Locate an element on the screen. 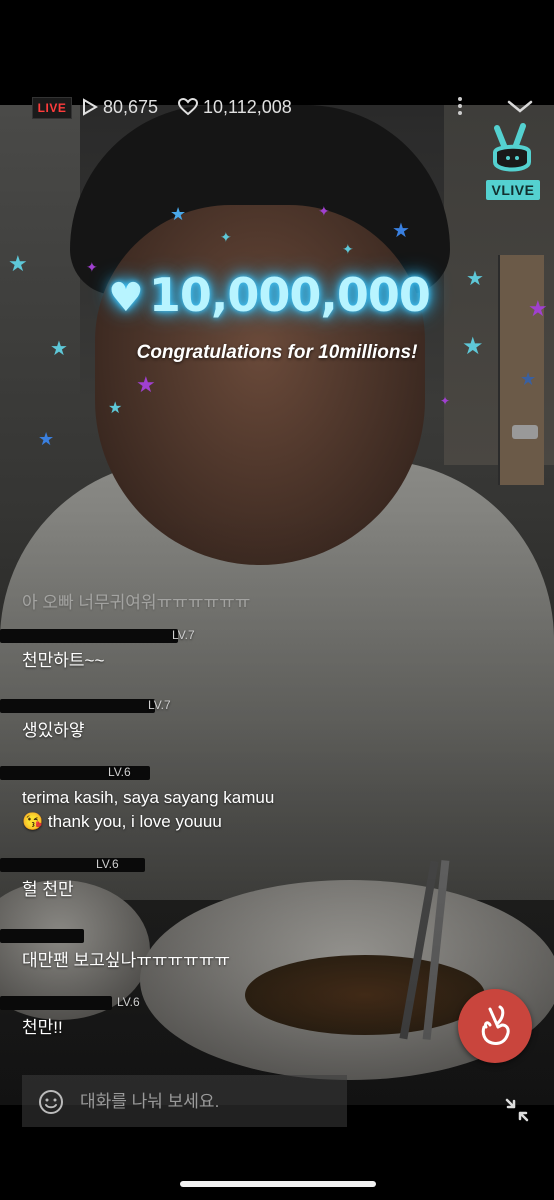 The width and height of the screenshot is (554, 1200). like-count: 10,112,008 is located at coordinates (234, 107).